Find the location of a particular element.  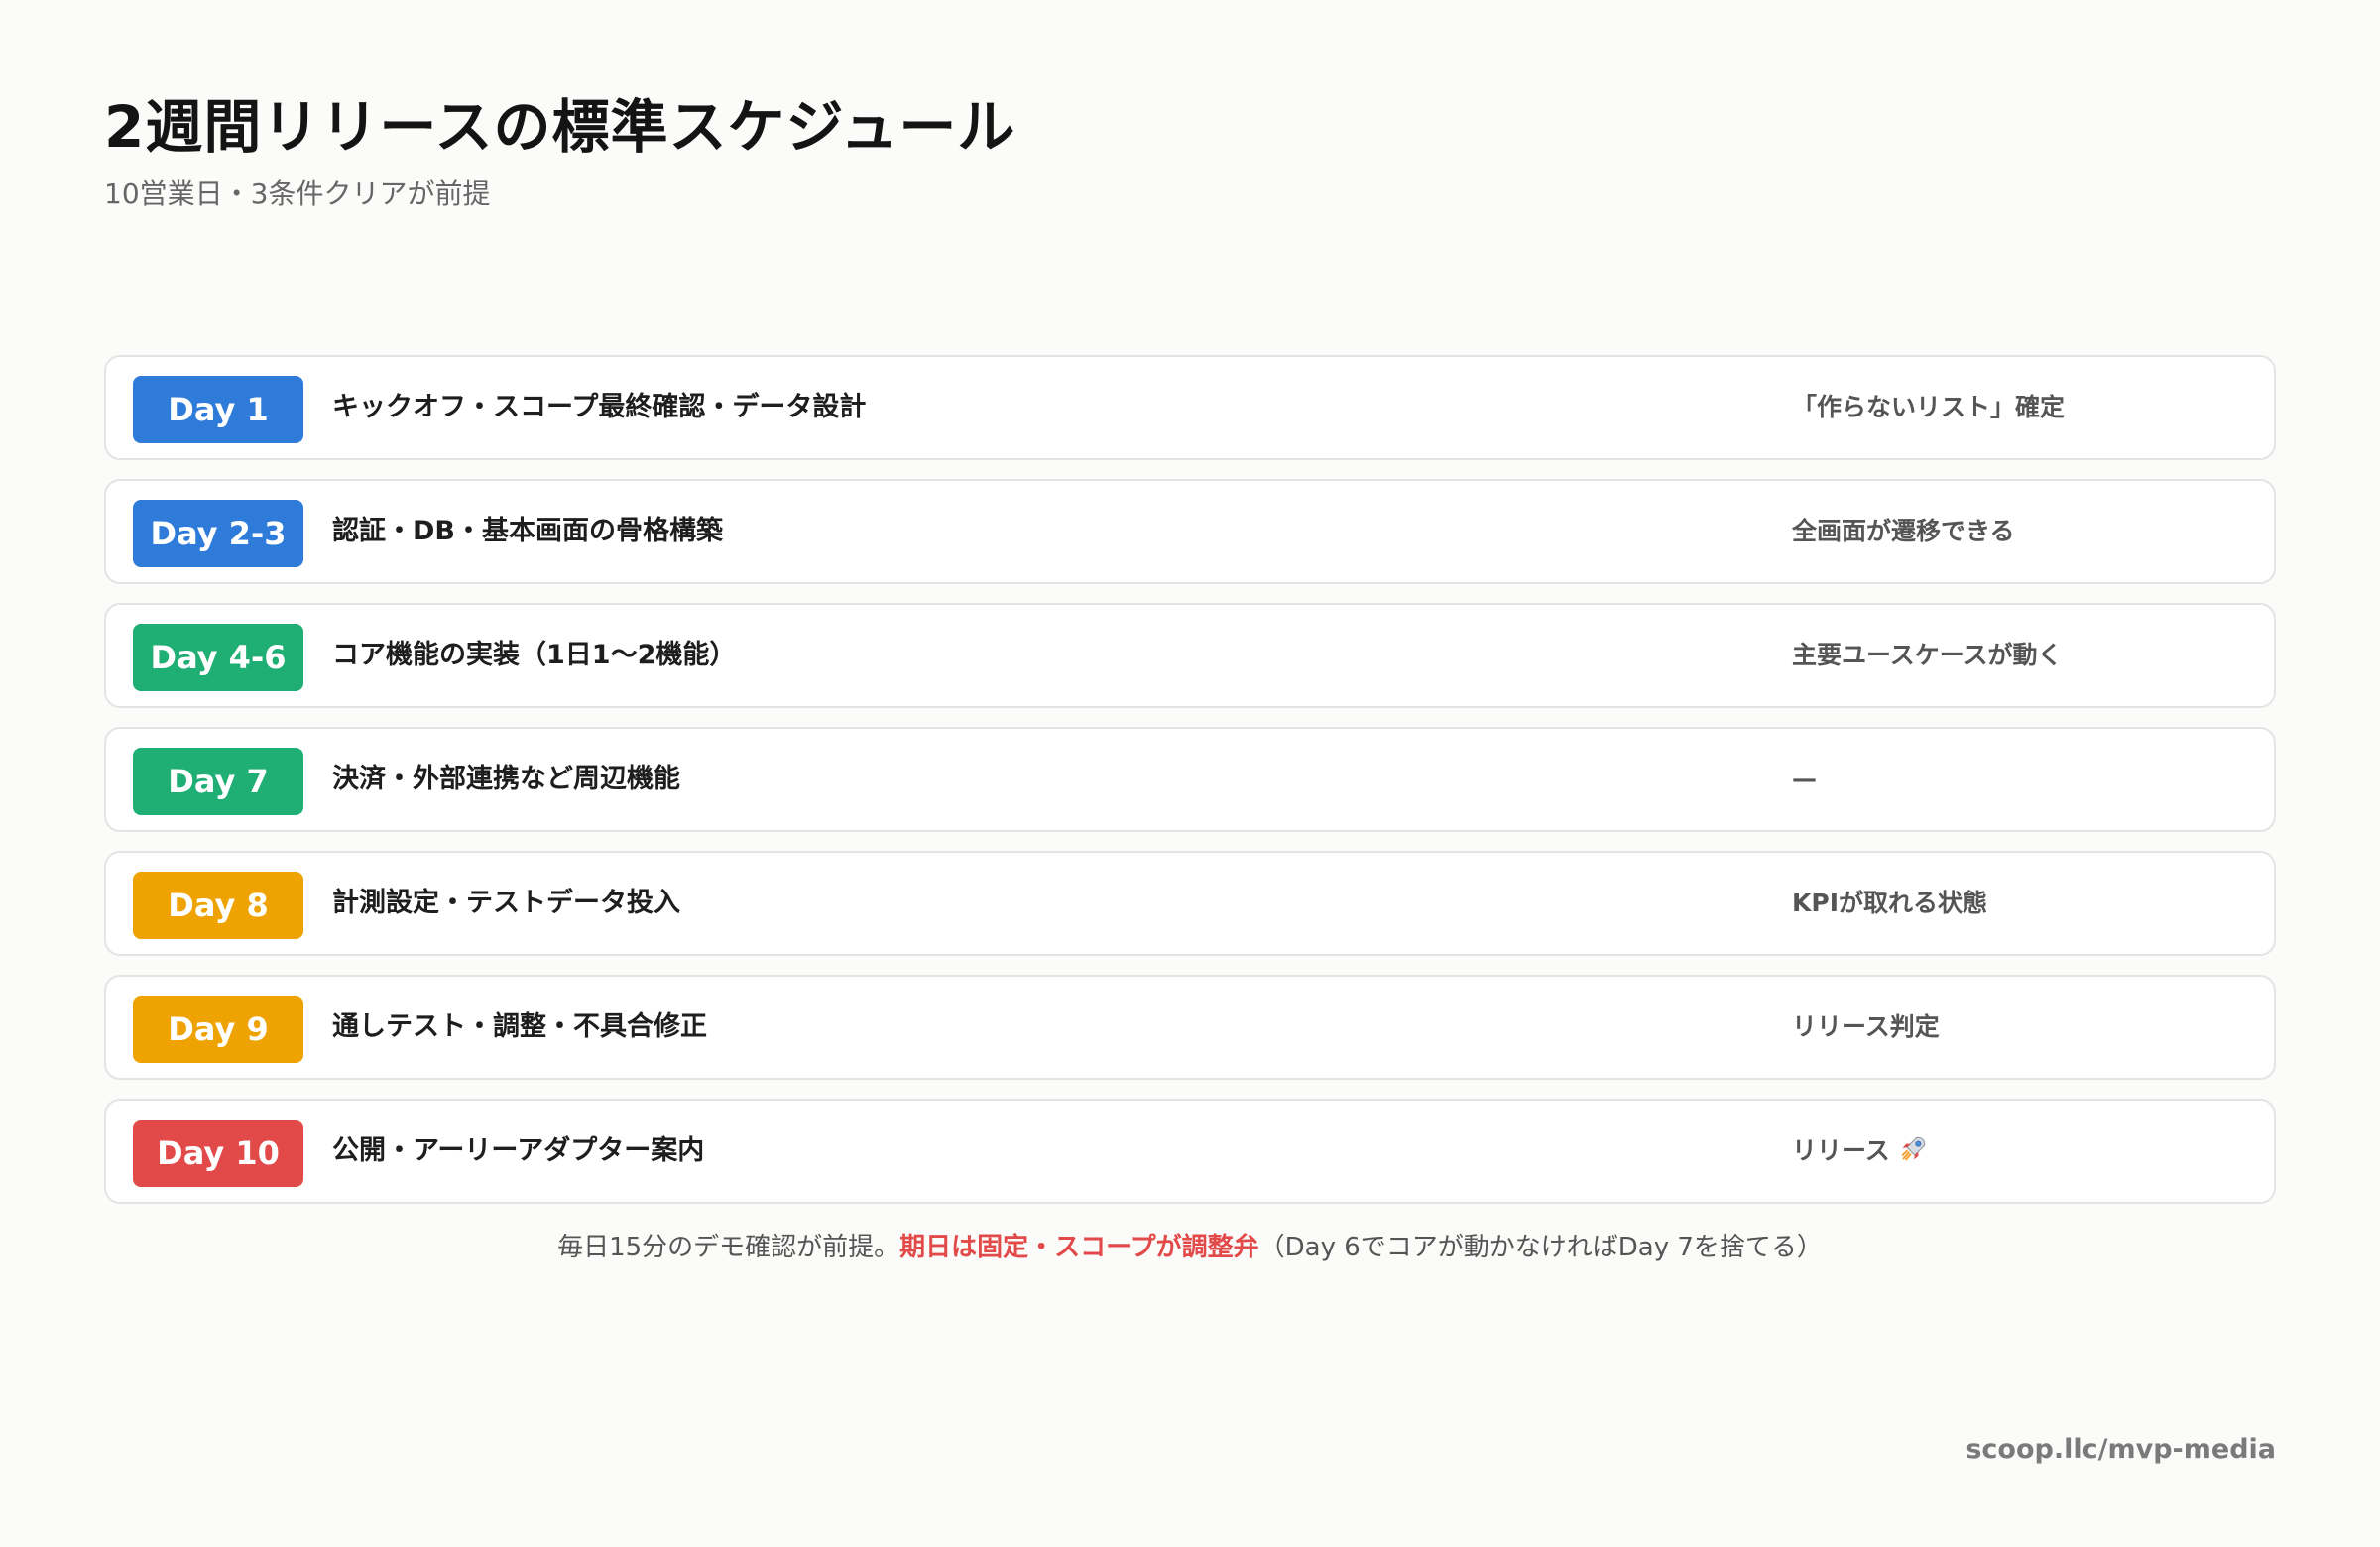

page-title: 2週間リリースの標準スケジュール is located at coordinates (560, 127).